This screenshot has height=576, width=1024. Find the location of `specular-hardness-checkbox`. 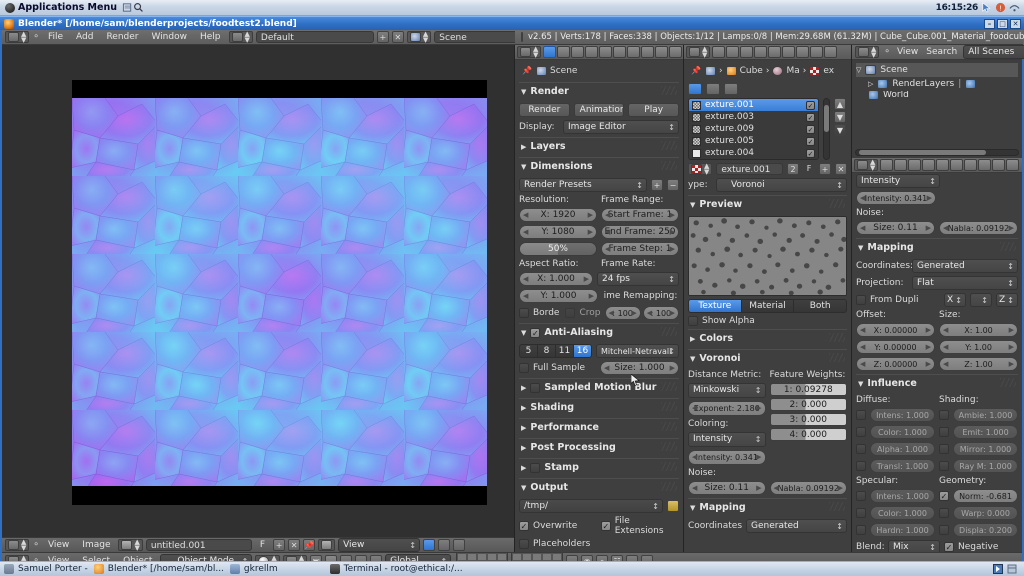

specular-hardness-checkbox is located at coordinates (861, 530).